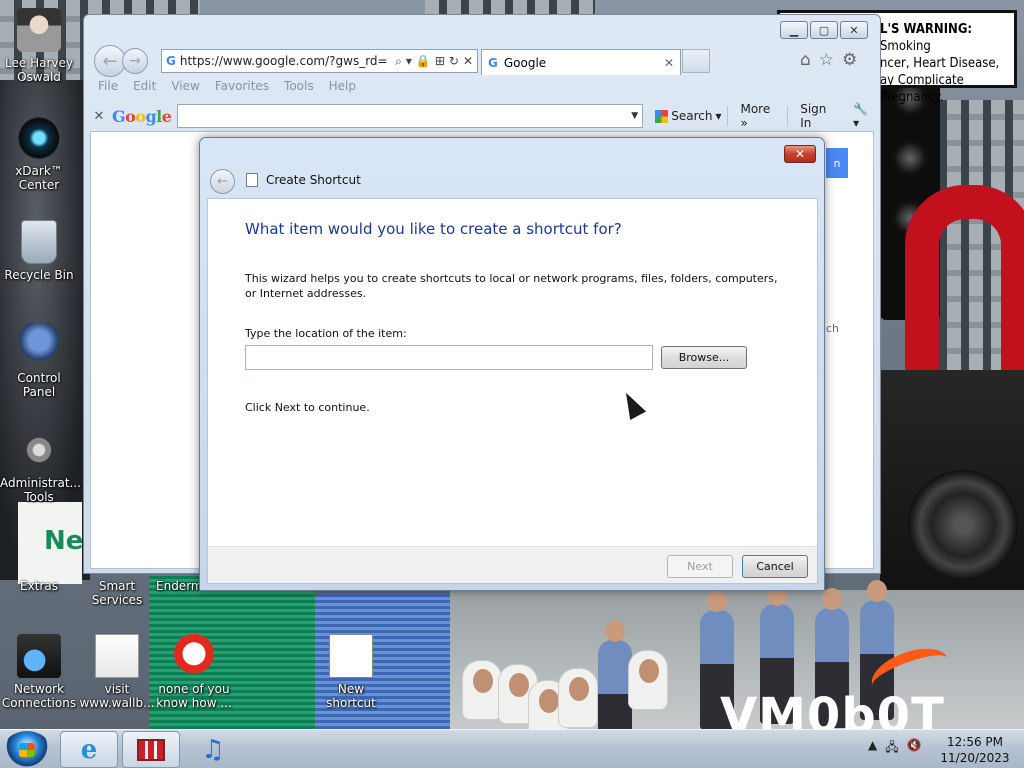 This screenshot has width=1024, height=768. What do you see at coordinates (512, 748) in the screenshot?
I see `taskbar: e ♫ ▲ 🖧 🔇 12:56 PM 11/20/2023` at bounding box center [512, 748].